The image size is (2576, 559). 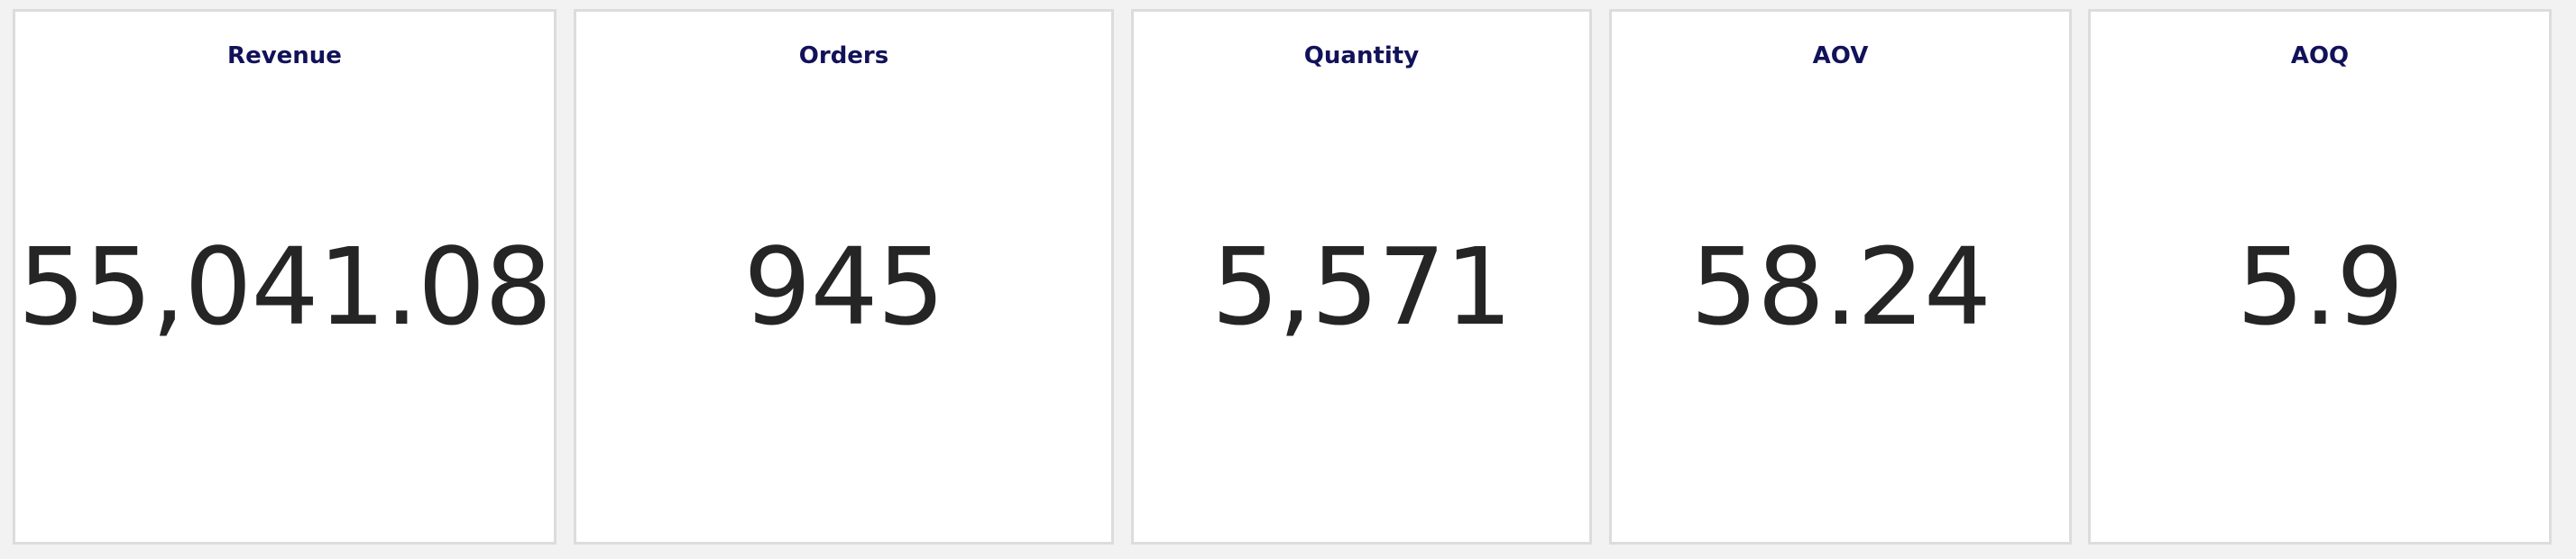 What do you see at coordinates (2321, 287) in the screenshot?
I see `aoq-value: 5.9` at bounding box center [2321, 287].